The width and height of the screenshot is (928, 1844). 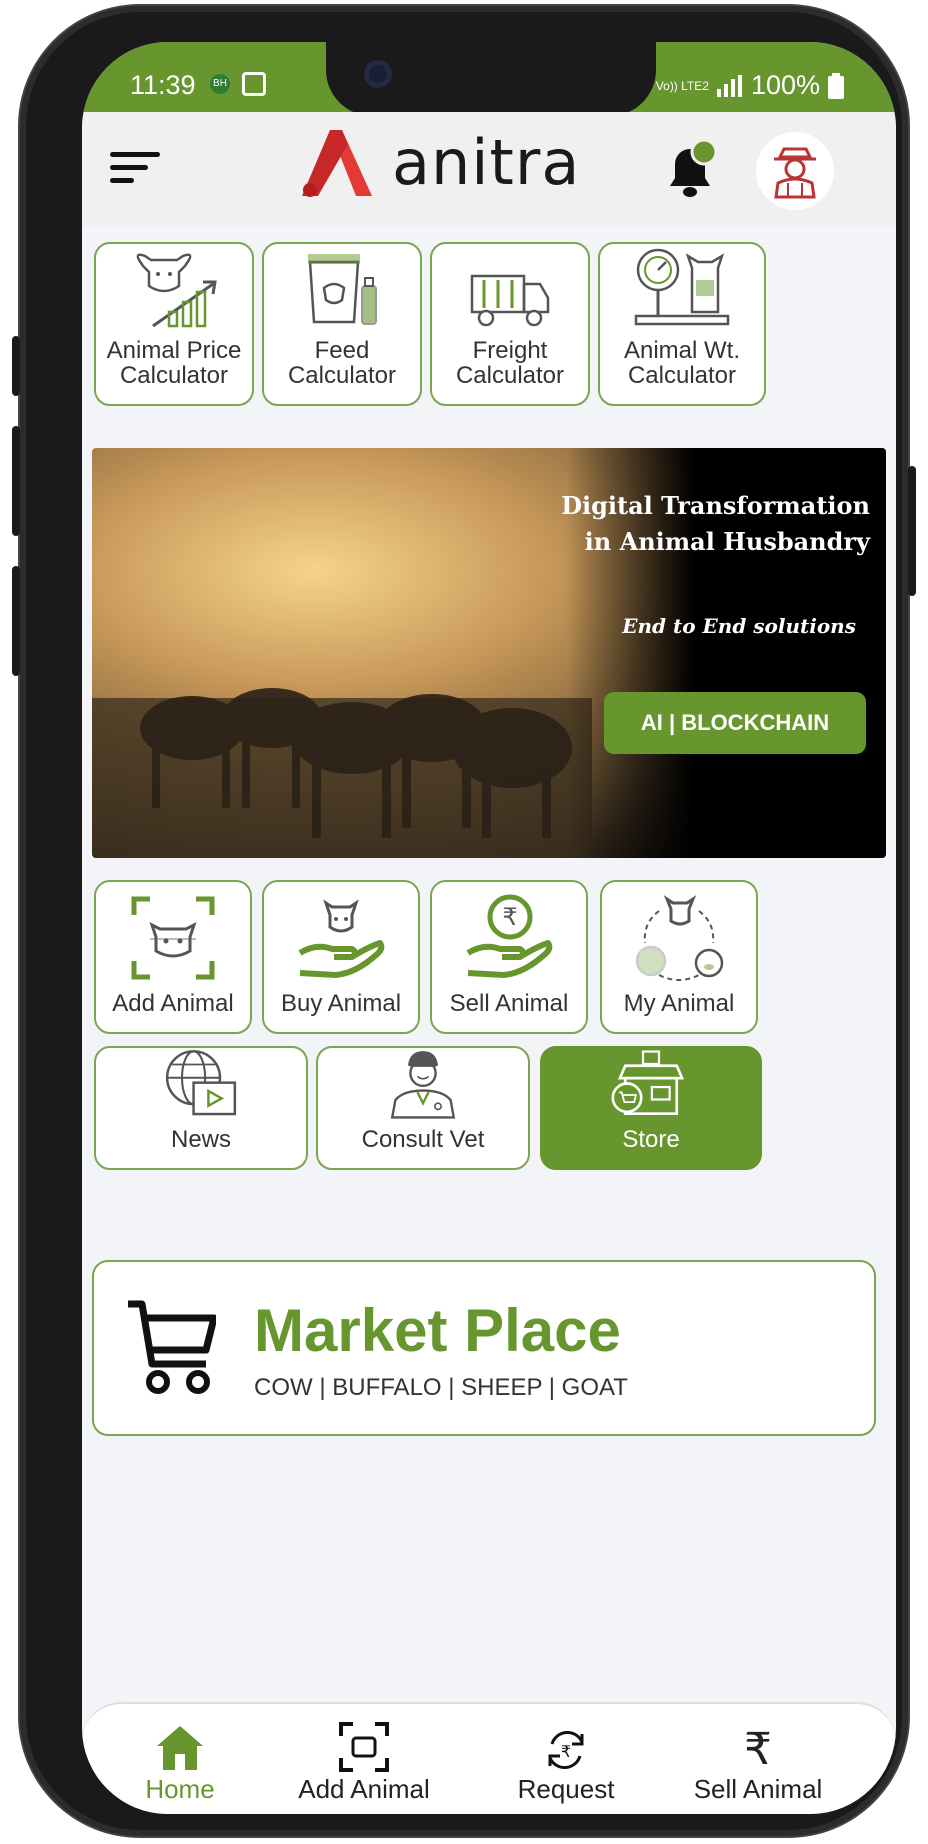 I want to click on market-place-title: Market Place, so click(x=437, y=1330).